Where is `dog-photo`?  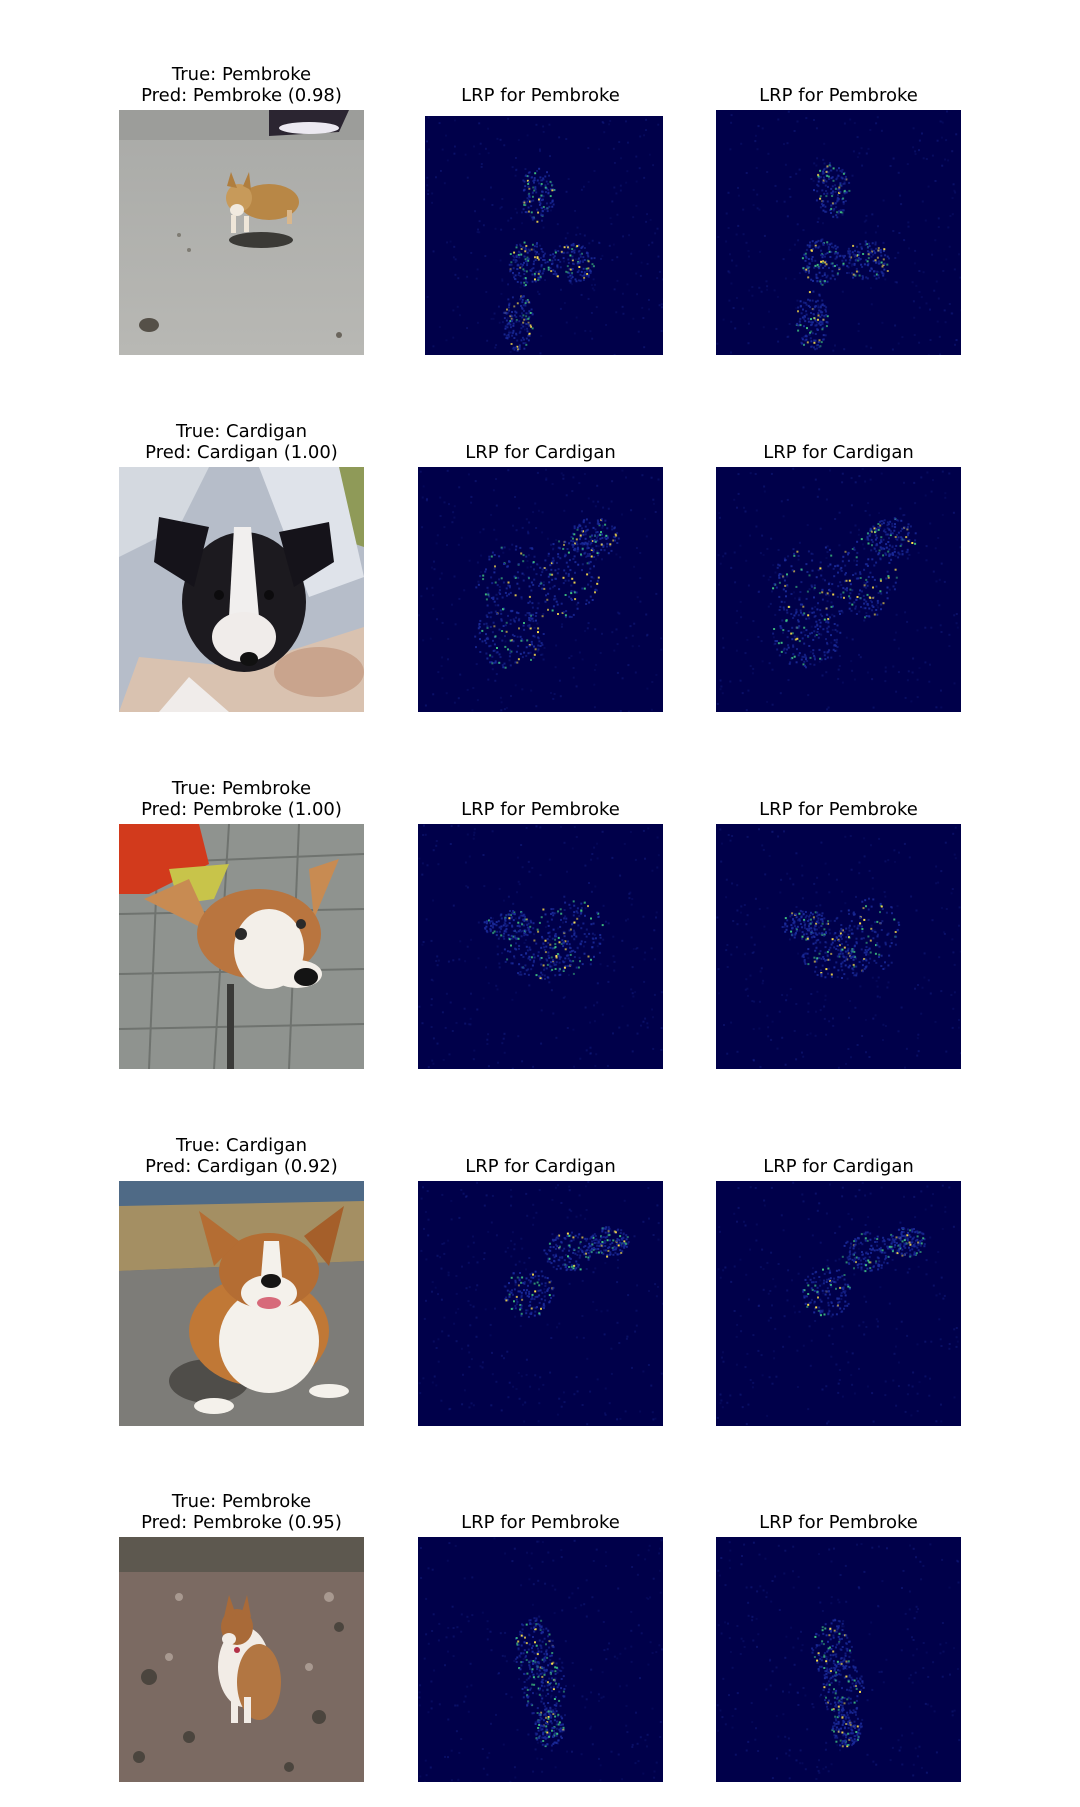
dog-photo is located at coordinates (241, 1659).